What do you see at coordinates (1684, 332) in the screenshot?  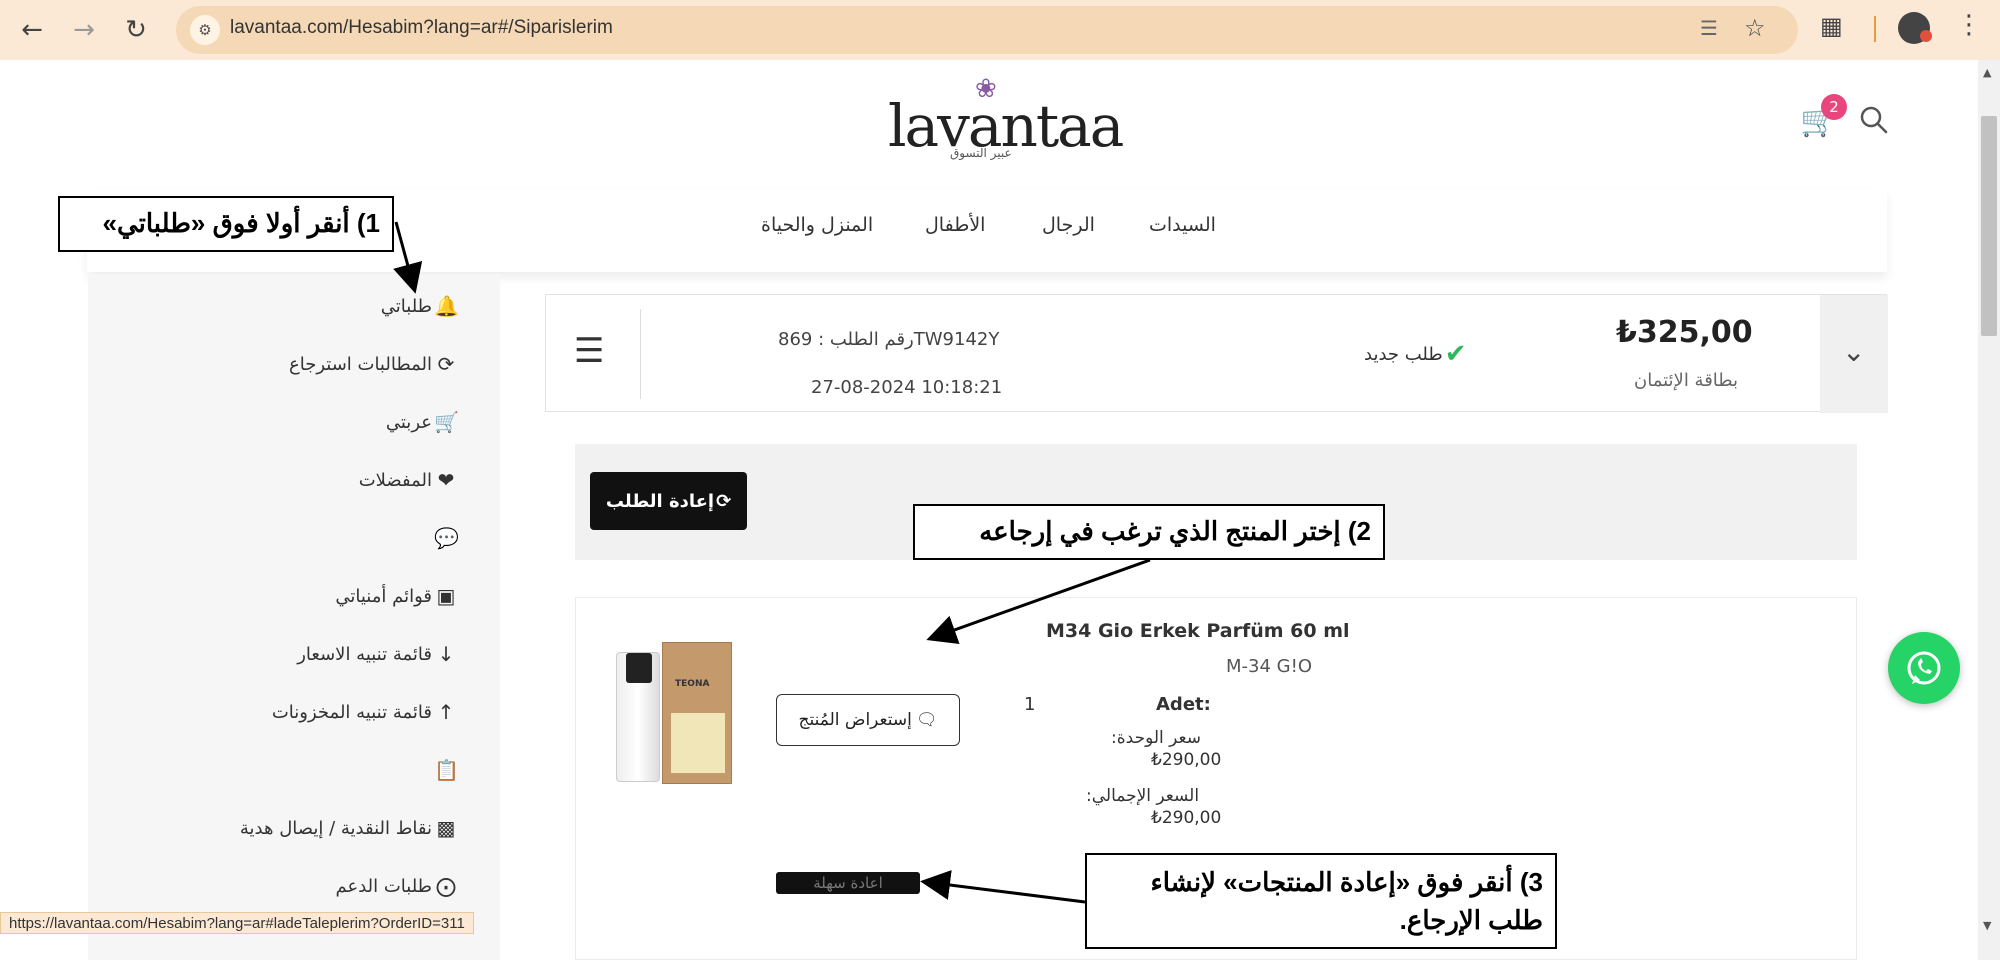 I see `order-price: ₺325,00` at bounding box center [1684, 332].